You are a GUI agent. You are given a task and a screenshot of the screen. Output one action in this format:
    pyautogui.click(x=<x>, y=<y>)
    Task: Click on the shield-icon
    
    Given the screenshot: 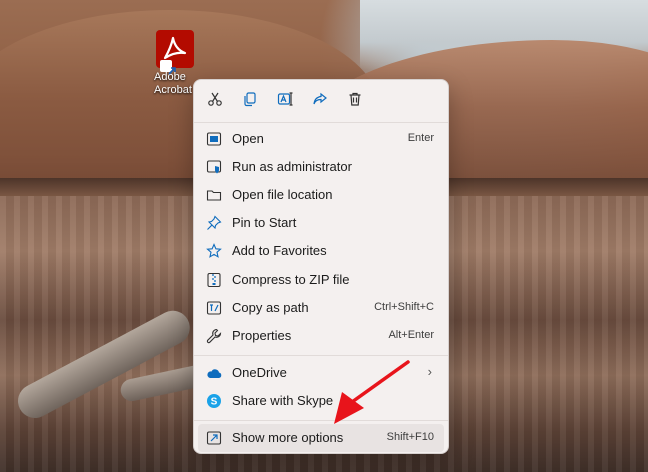 What is the action you would take?
    pyautogui.click(x=214, y=167)
    